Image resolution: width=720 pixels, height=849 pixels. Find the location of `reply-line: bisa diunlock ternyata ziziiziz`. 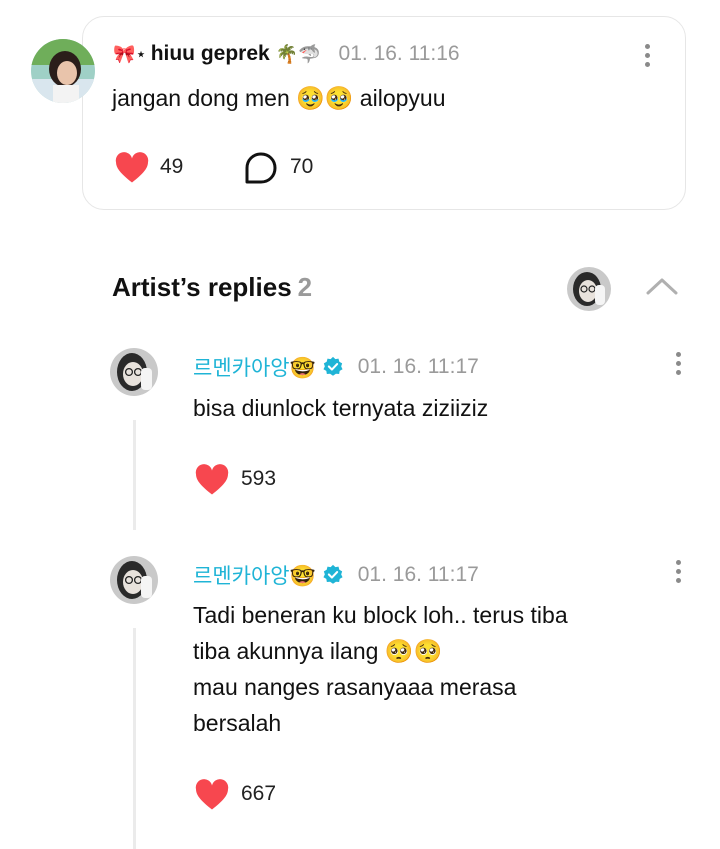

reply-line: bisa diunlock ternyata ziziiziz is located at coordinates (341, 408).